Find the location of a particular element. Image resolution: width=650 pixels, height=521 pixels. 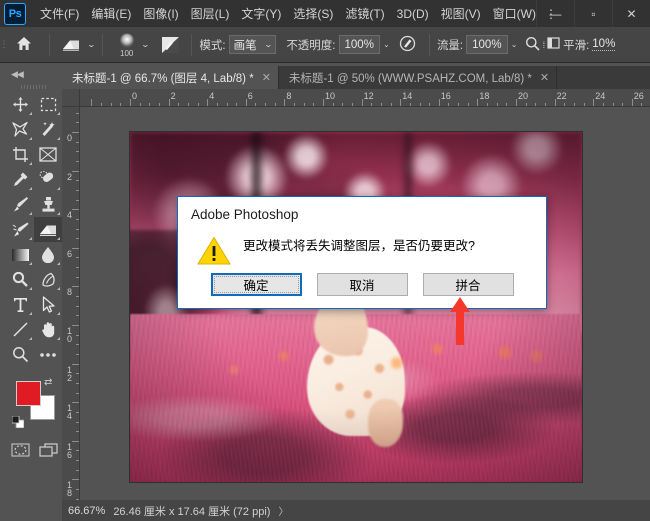

tab-untitled-1-66: 未标题-1 @ 66.7% (图层 4, Lab/8) * ✕ is located at coordinates (170, 77).